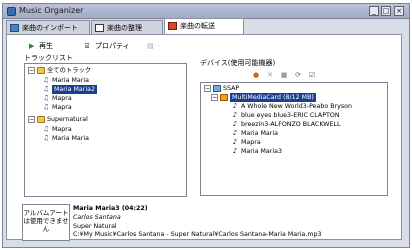  I want to click on tab-transfer-label: 楽曲の転送, so click(197, 26).